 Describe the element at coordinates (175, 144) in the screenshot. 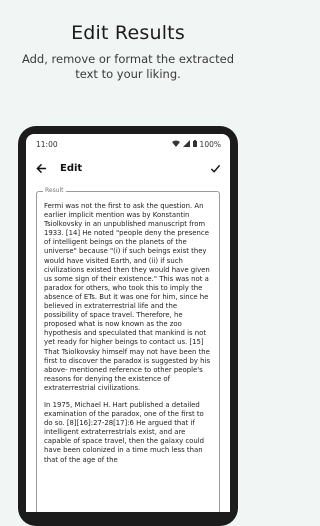

I see `wifi-icon` at that location.